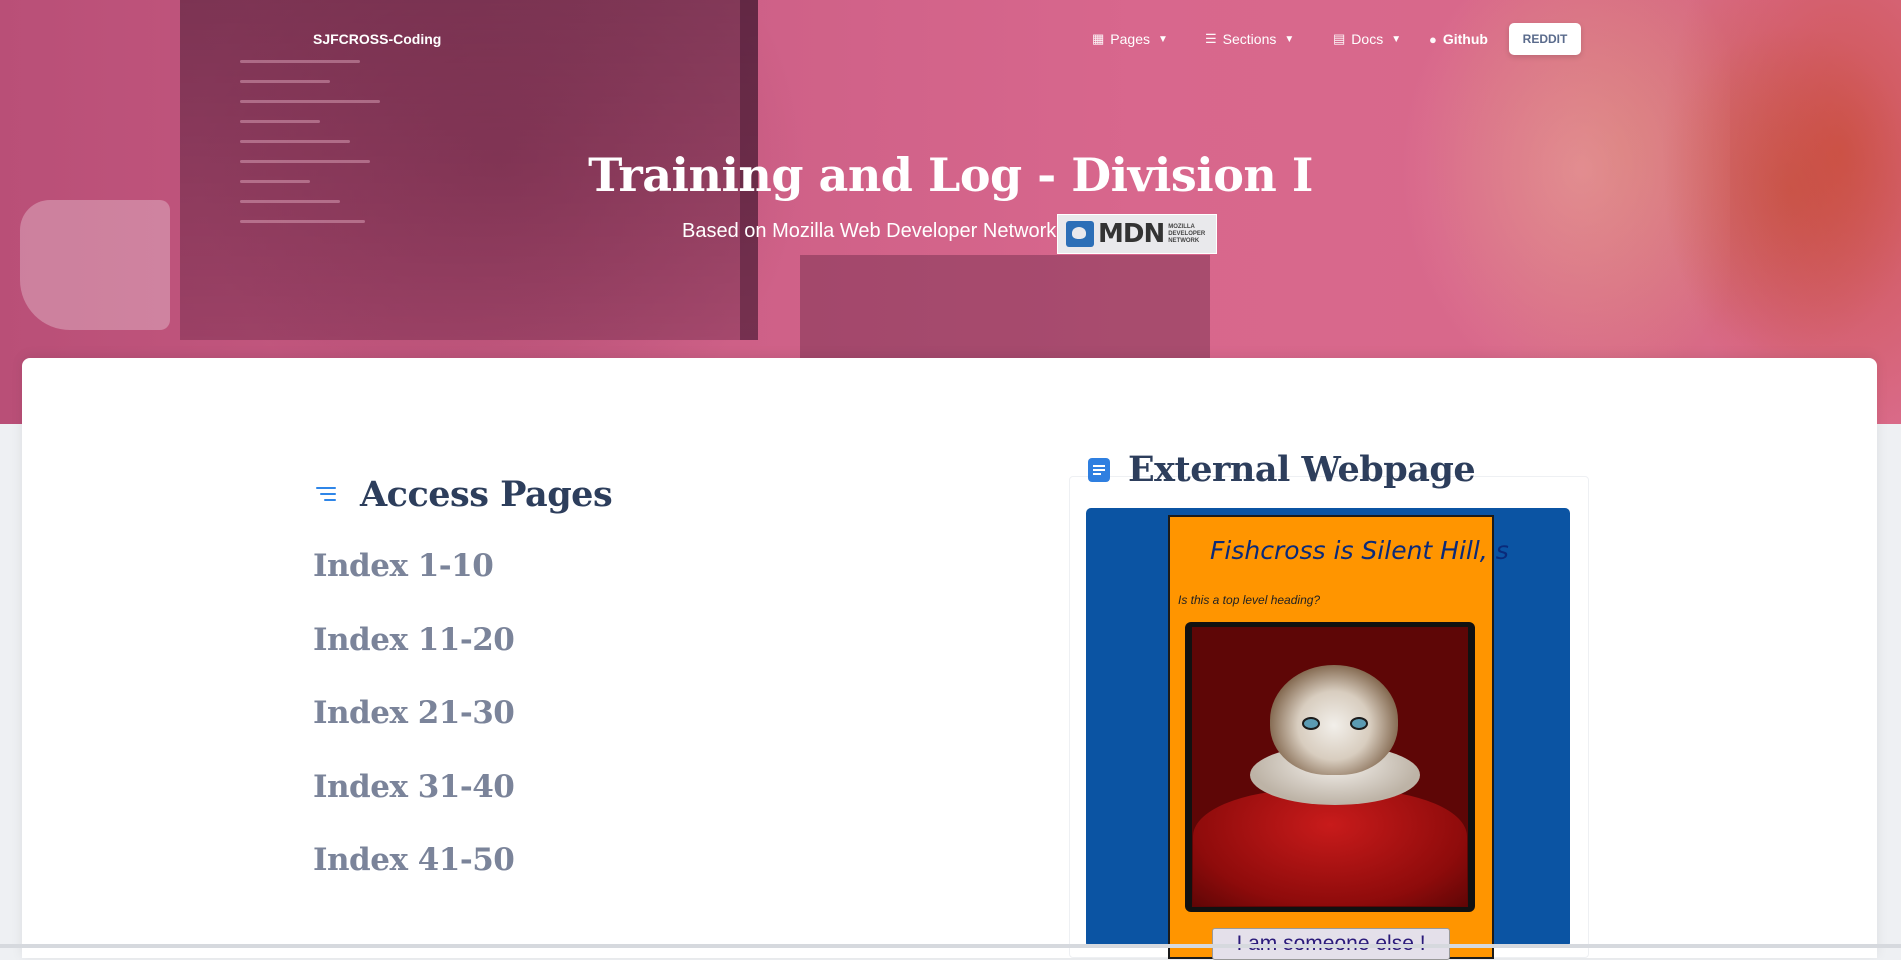 The image size is (1901, 960). What do you see at coordinates (1545, 39) in the screenshot?
I see `reddit-button: REDDIT` at bounding box center [1545, 39].